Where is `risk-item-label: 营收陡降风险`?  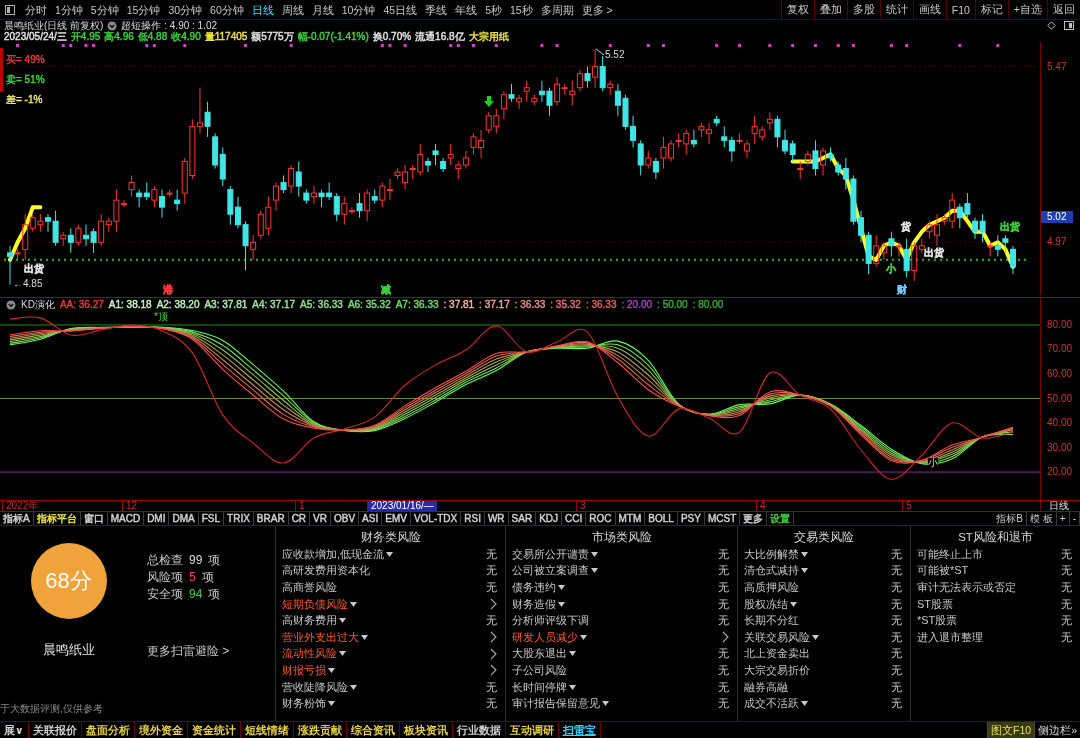 risk-item-label: 营收陡降风险 is located at coordinates (315, 687).